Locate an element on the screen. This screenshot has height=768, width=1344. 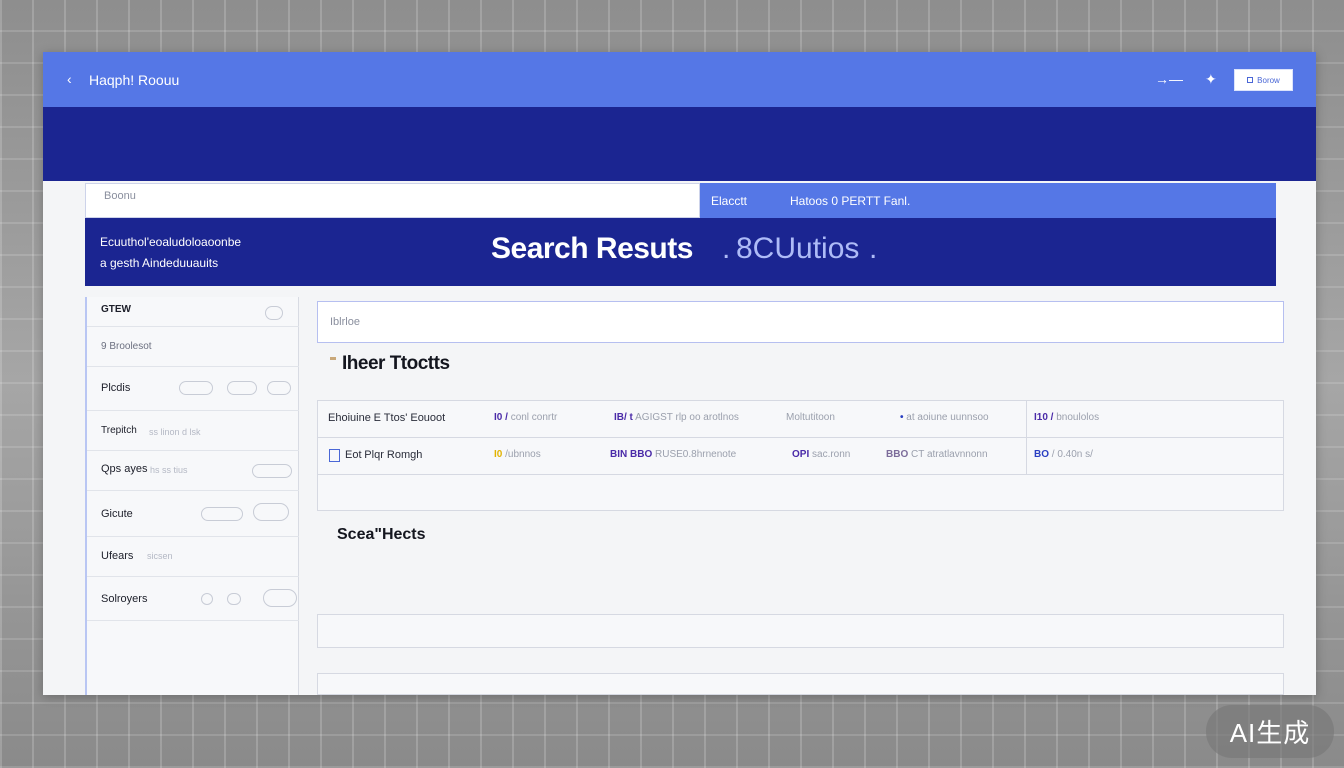
sidebar-item-label: Ufears is located at coordinates (117, 556).